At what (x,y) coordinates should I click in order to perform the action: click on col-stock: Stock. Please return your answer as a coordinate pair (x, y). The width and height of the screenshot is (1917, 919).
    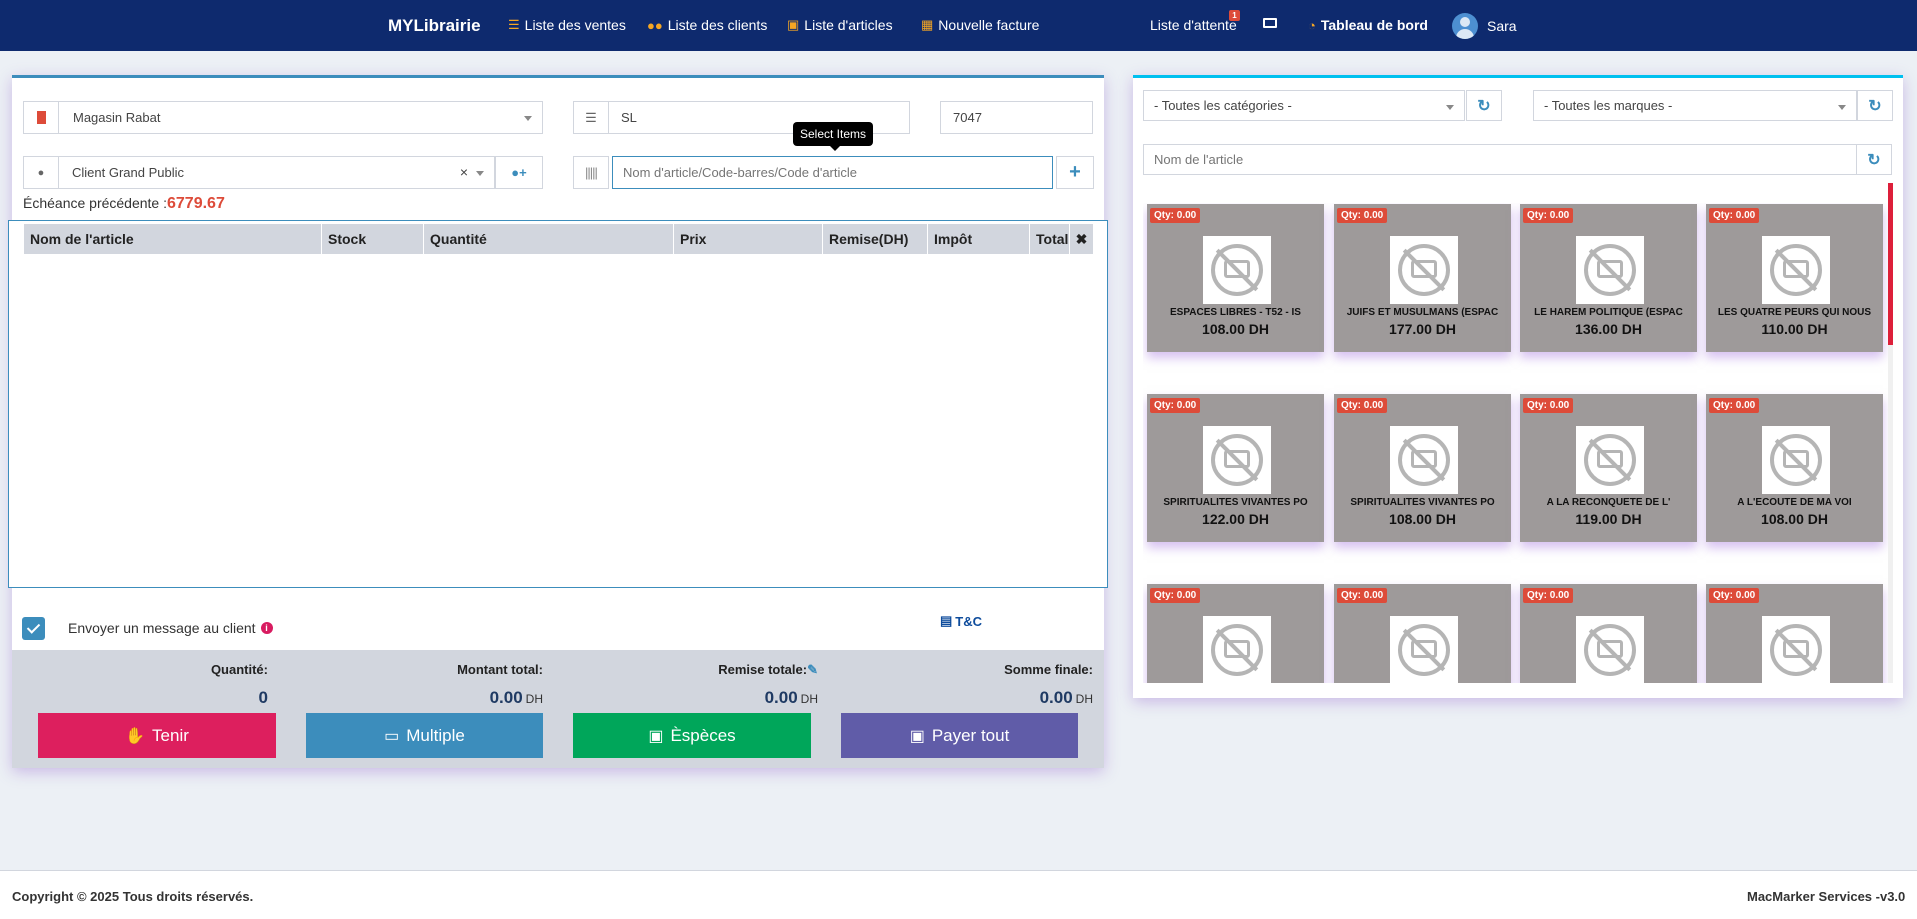
    Looking at the image, I should click on (373, 239).